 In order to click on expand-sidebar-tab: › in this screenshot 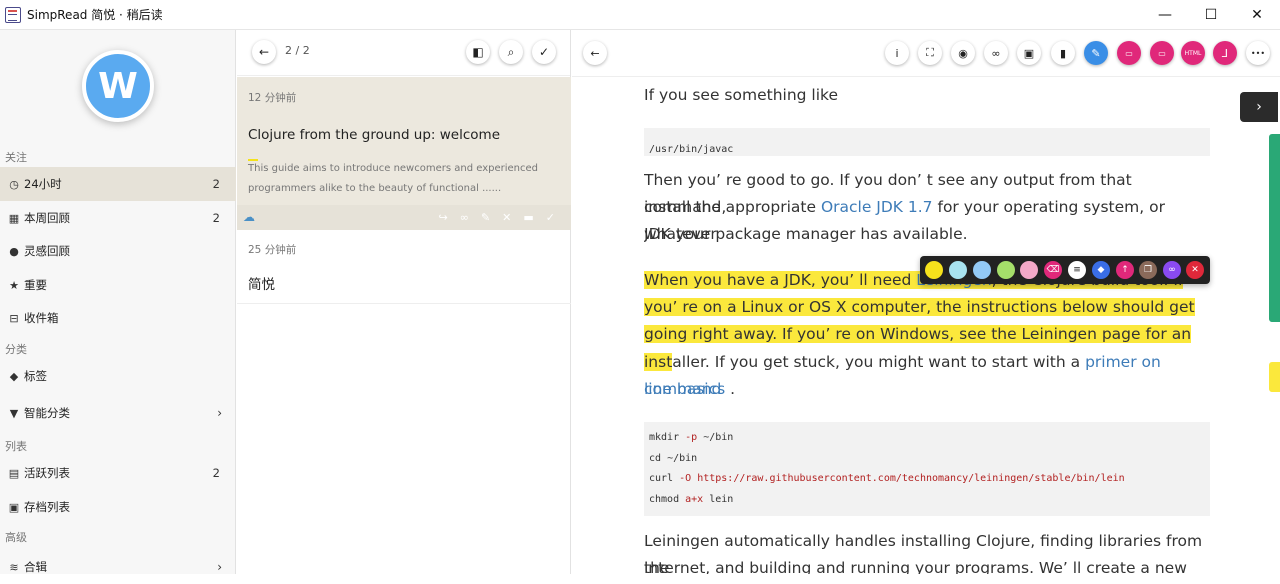, I will do `click(1259, 107)`.